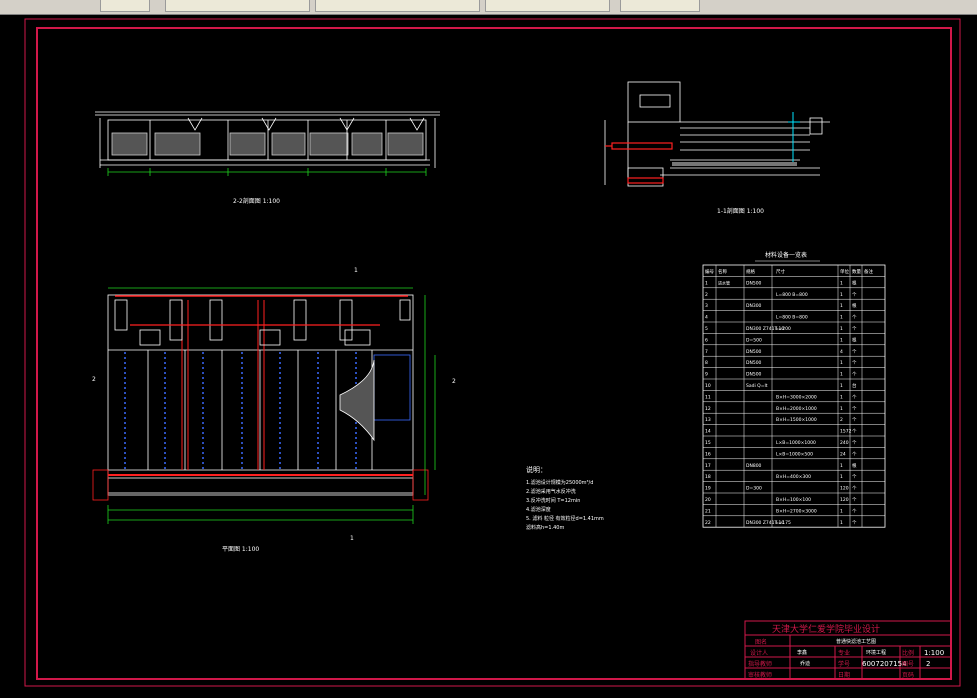 This screenshot has width=977, height=698. I want to click on table-header-cell: 数量, so click(856, 271).